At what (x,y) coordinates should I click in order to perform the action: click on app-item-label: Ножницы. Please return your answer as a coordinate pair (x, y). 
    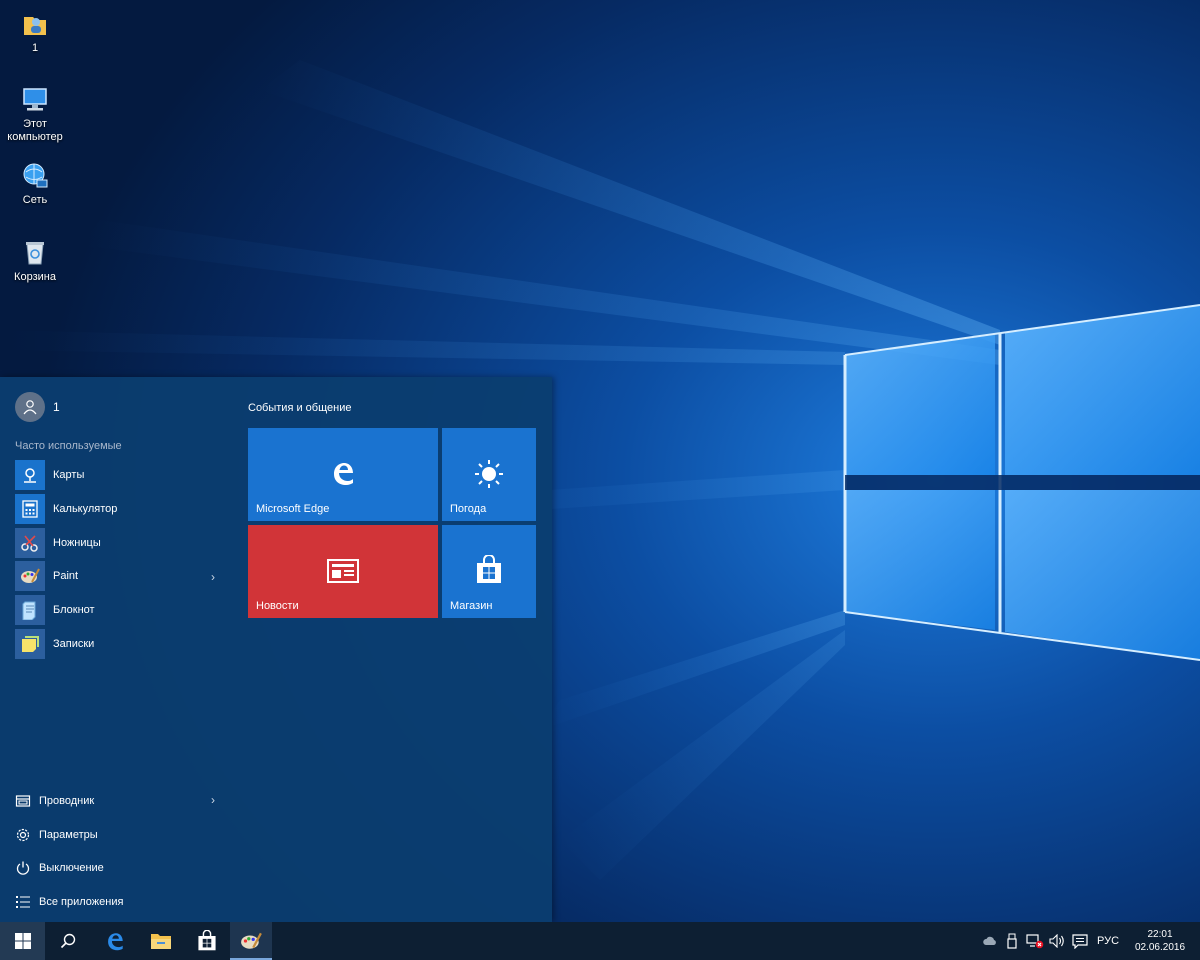
    Looking at the image, I should click on (77, 542).